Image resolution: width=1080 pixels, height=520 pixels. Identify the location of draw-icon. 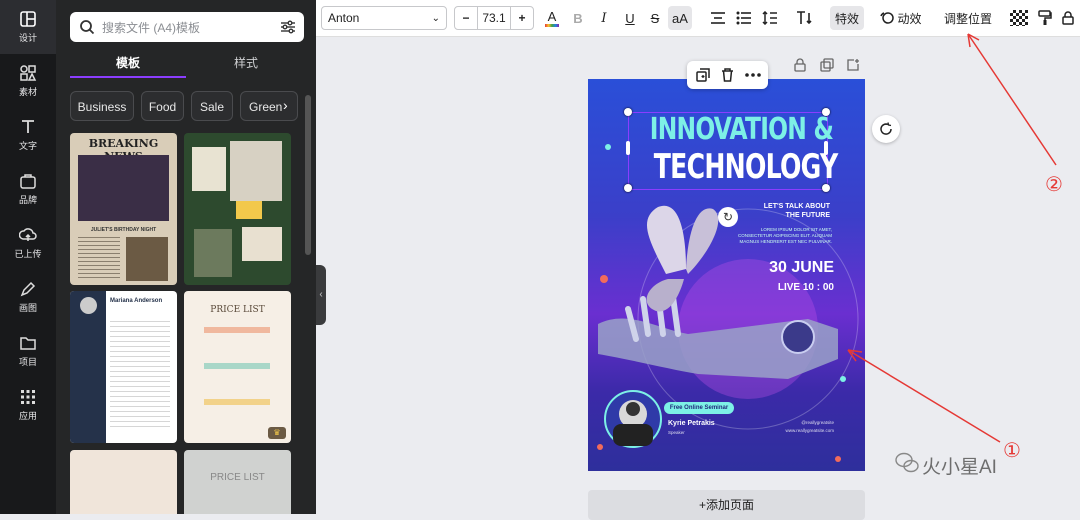
(28, 289).